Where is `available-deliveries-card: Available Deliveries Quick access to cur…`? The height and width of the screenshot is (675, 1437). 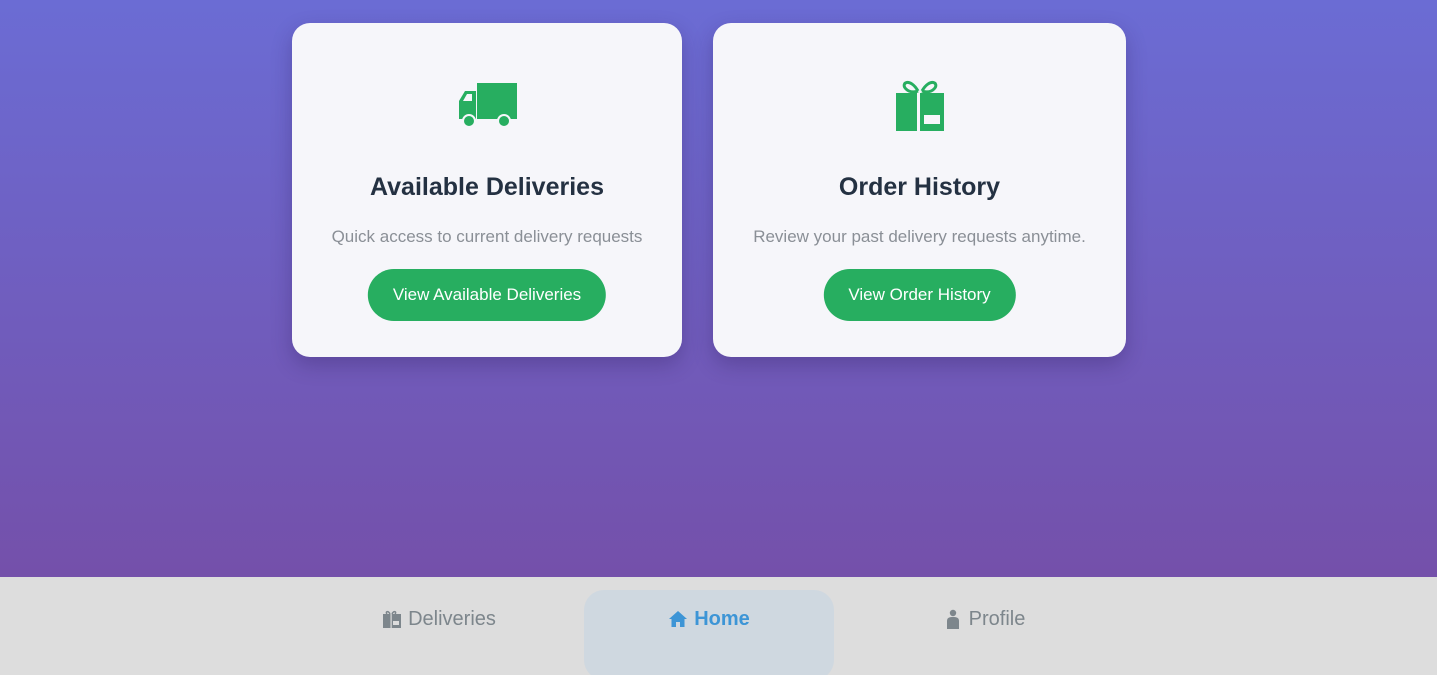 available-deliveries-card: Available Deliveries Quick access to cur… is located at coordinates (487, 190).